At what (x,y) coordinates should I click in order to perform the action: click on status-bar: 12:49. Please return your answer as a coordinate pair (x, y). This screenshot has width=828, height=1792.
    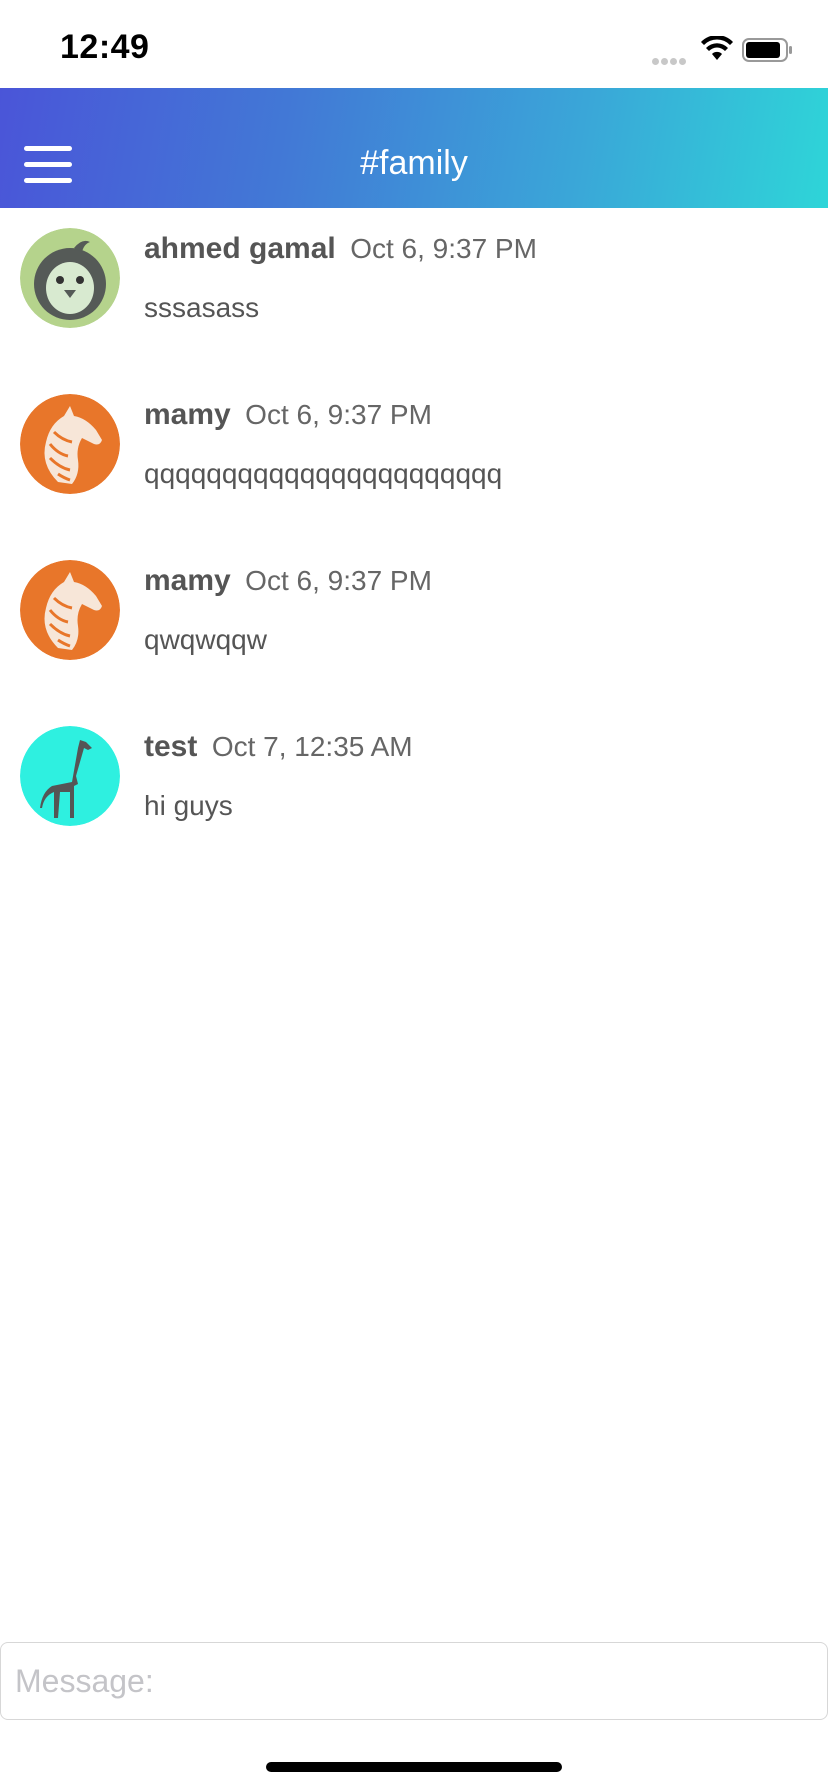
    Looking at the image, I should click on (414, 44).